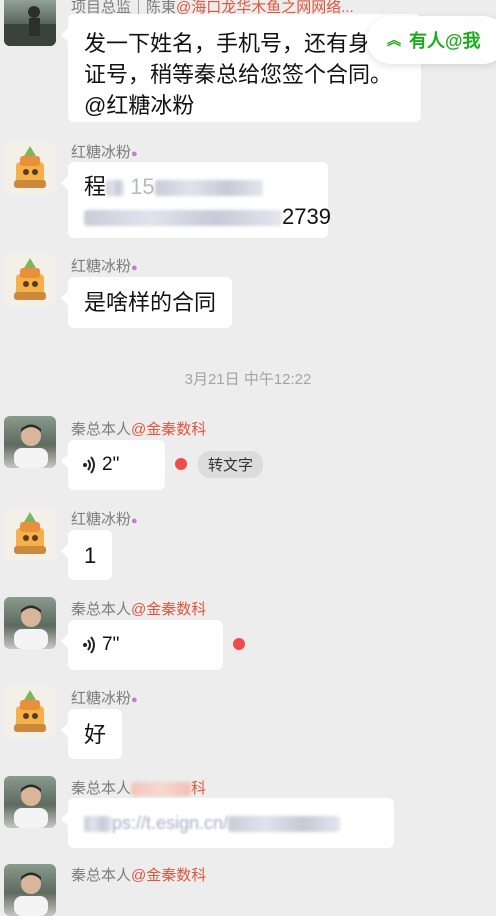 The height and width of the screenshot is (916, 496). Describe the element at coordinates (139, 788) in the screenshot. I see `sender-name: 秦总本人科` at that location.